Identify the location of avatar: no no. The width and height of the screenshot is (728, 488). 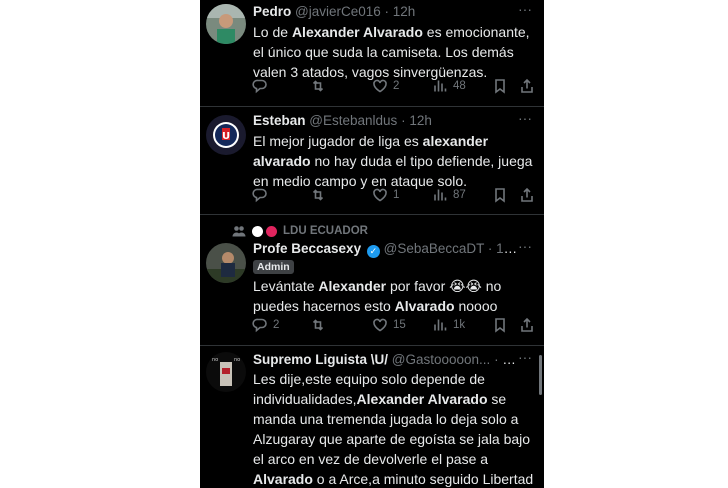
(226, 372).